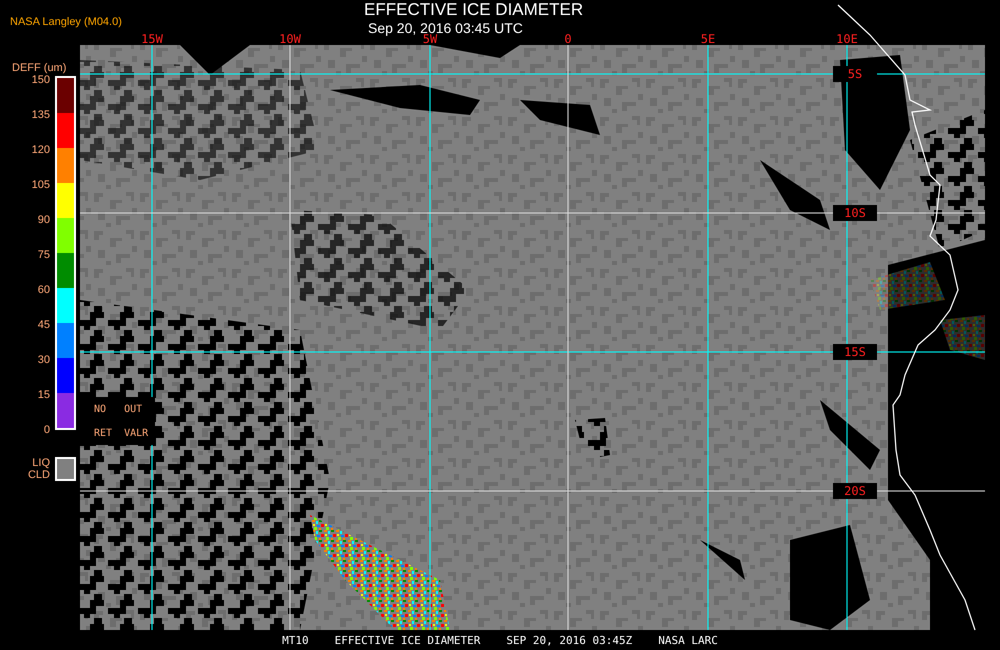  Describe the element at coordinates (43, 290) in the screenshot. I see `tick-label: 60` at that location.